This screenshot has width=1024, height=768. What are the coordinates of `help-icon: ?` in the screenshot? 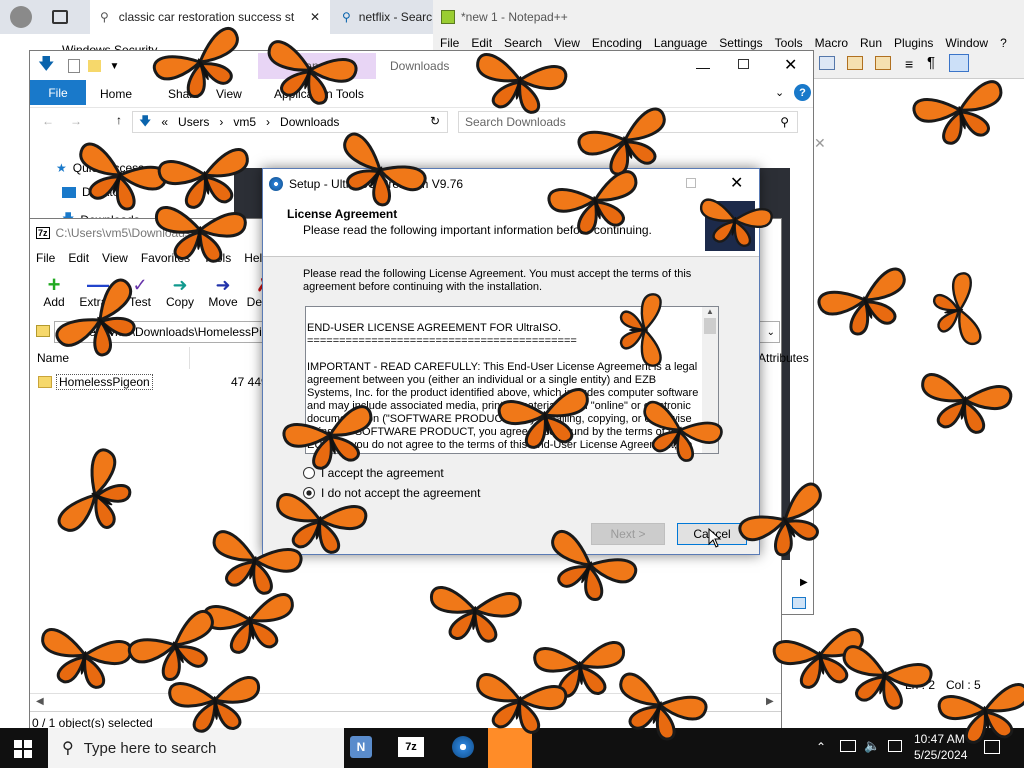 It's located at (802, 92).